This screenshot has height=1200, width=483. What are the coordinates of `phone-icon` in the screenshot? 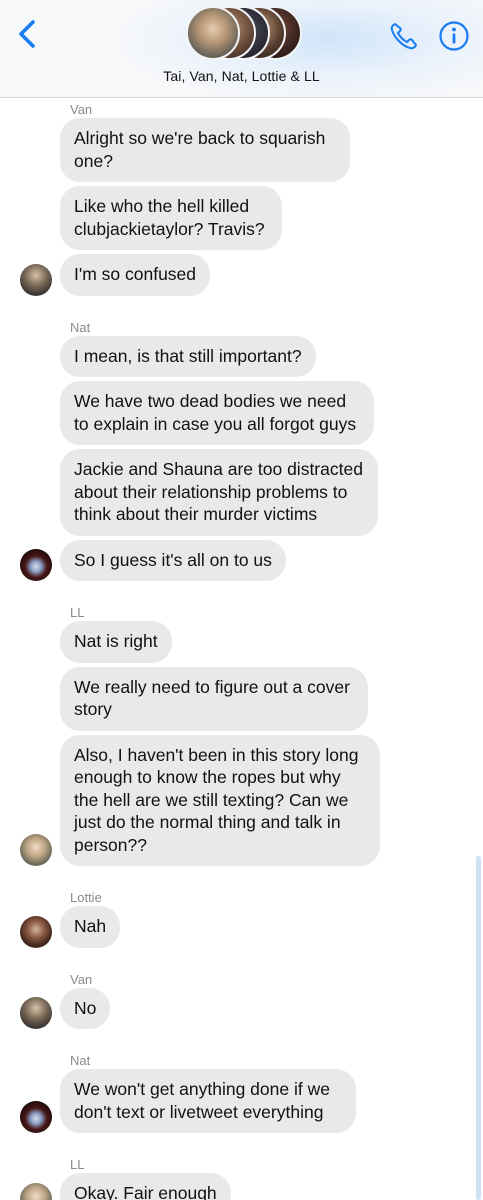 It's located at (403, 36).